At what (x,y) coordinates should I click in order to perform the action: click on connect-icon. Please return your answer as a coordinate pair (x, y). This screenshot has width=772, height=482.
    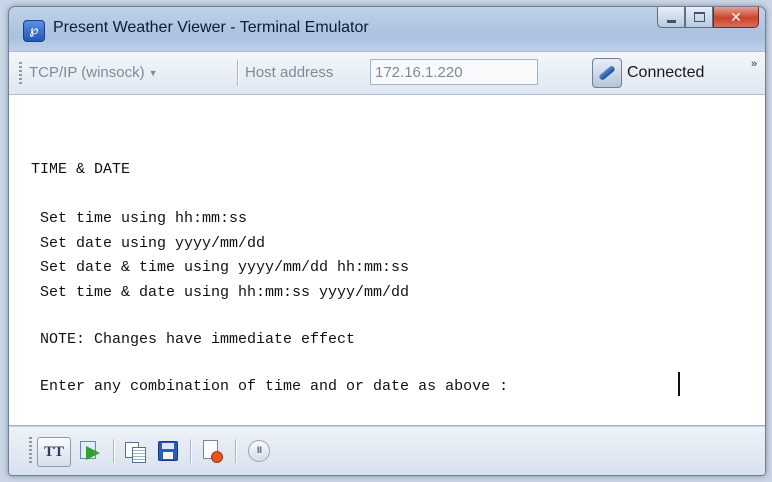
    Looking at the image, I should click on (607, 73).